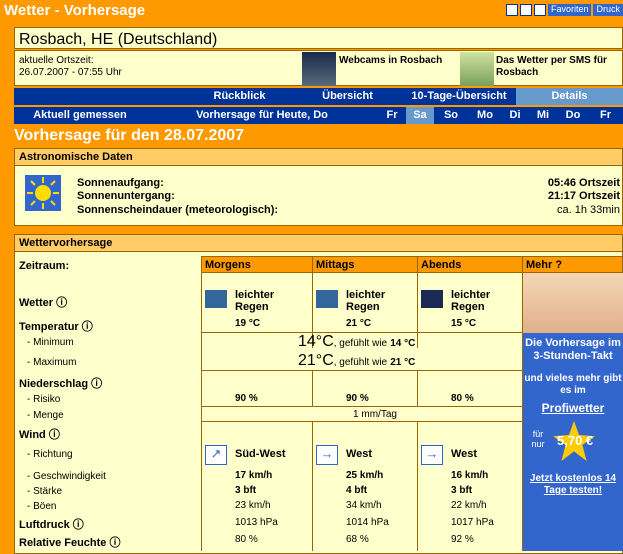  What do you see at coordinates (420, 115) in the screenshot?
I see `day-tab-selected: Sa` at bounding box center [420, 115].